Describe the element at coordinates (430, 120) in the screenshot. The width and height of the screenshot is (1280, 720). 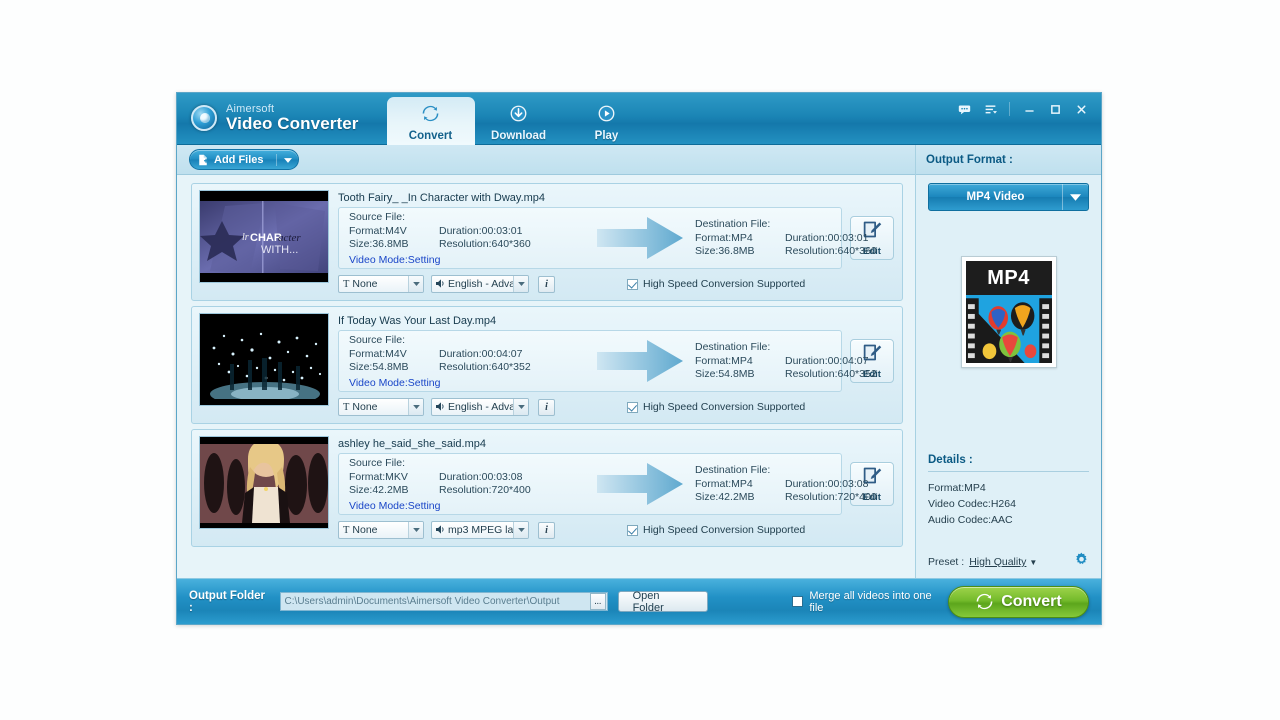
I see `tab-convert: Convert` at that location.